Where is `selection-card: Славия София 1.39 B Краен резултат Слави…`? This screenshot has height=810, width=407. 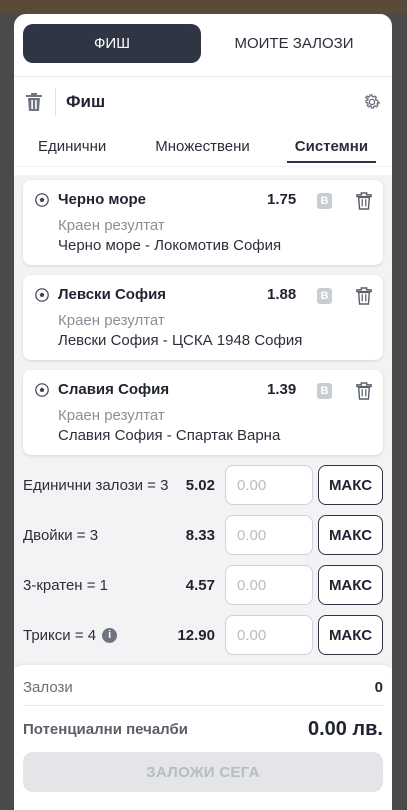
selection-card: Славия София 1.39 B Краен резултат Слави… is located at coordinates (203, 412).